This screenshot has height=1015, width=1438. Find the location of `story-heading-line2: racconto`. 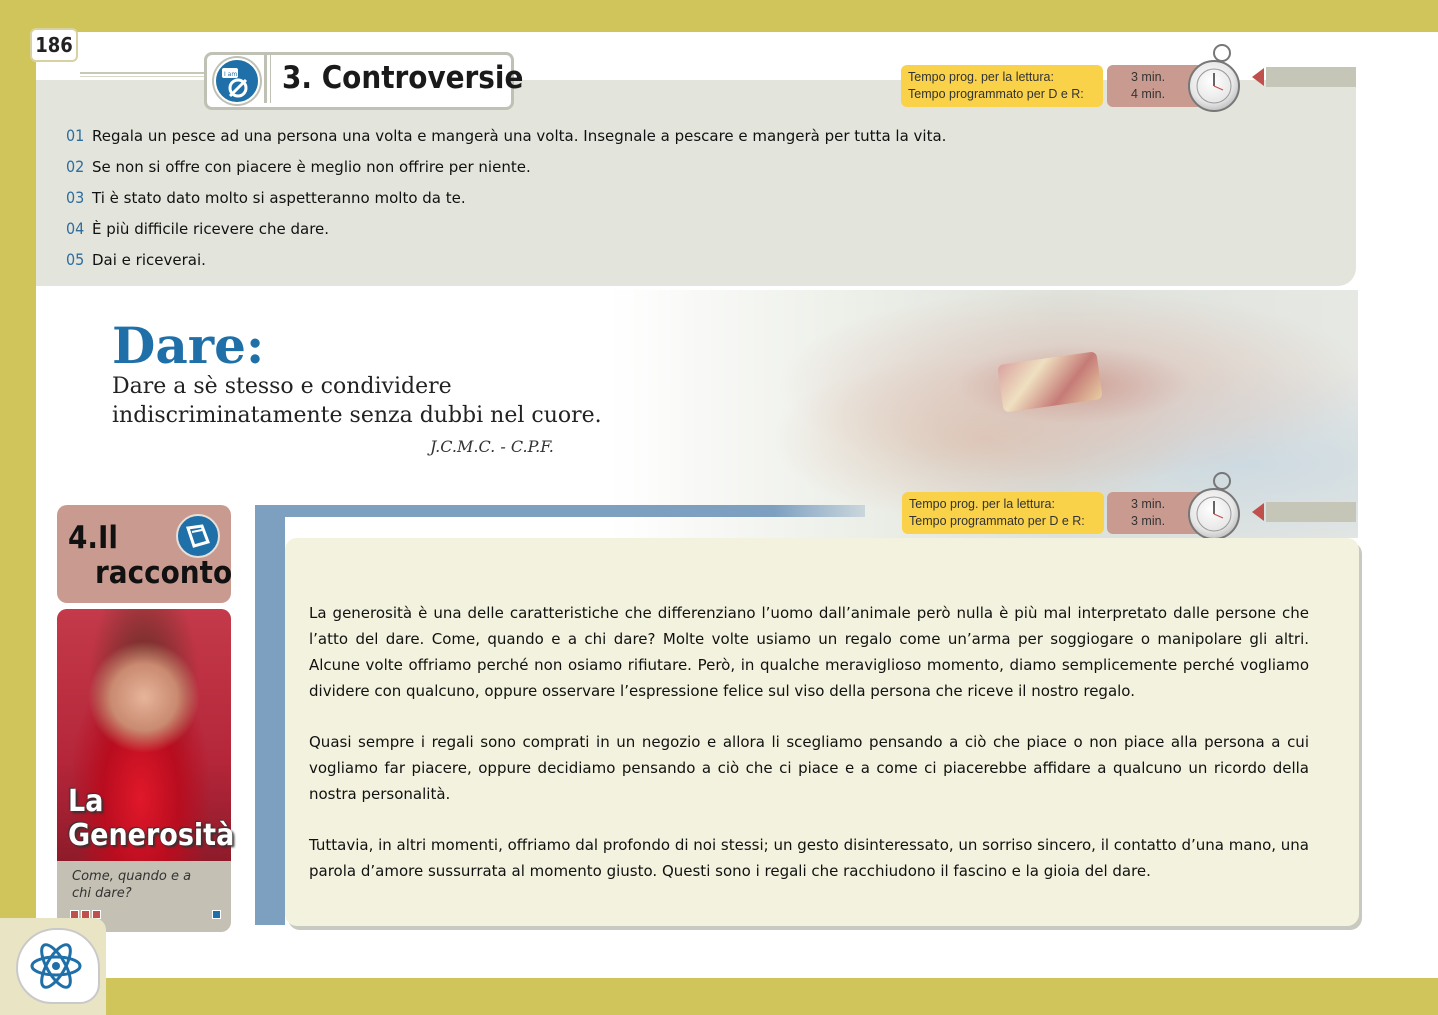

story-heading-line2: racconto is located at coordinates (164, 573).